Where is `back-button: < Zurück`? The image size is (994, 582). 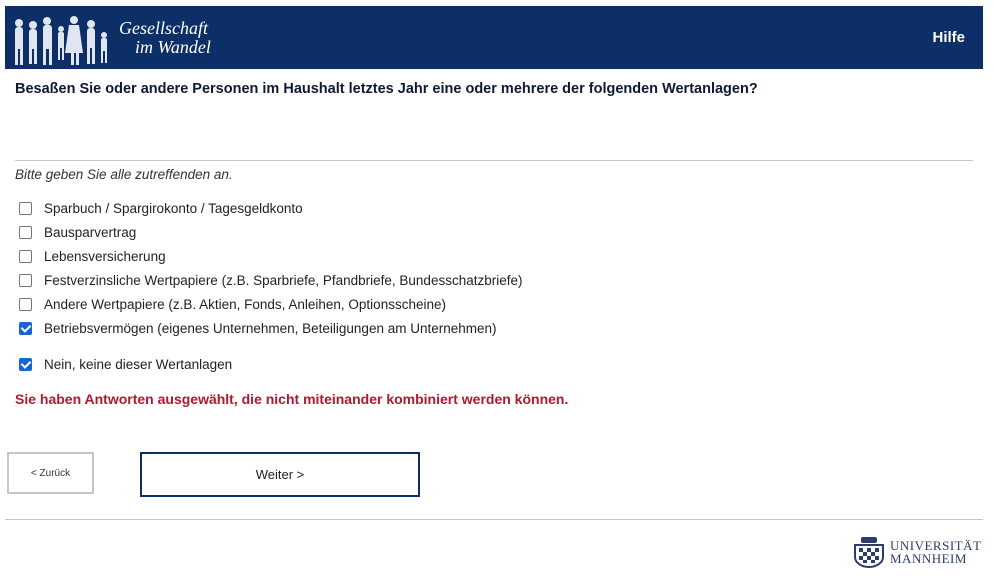 back-button: < Zurück is located at coordinates (50, 473).